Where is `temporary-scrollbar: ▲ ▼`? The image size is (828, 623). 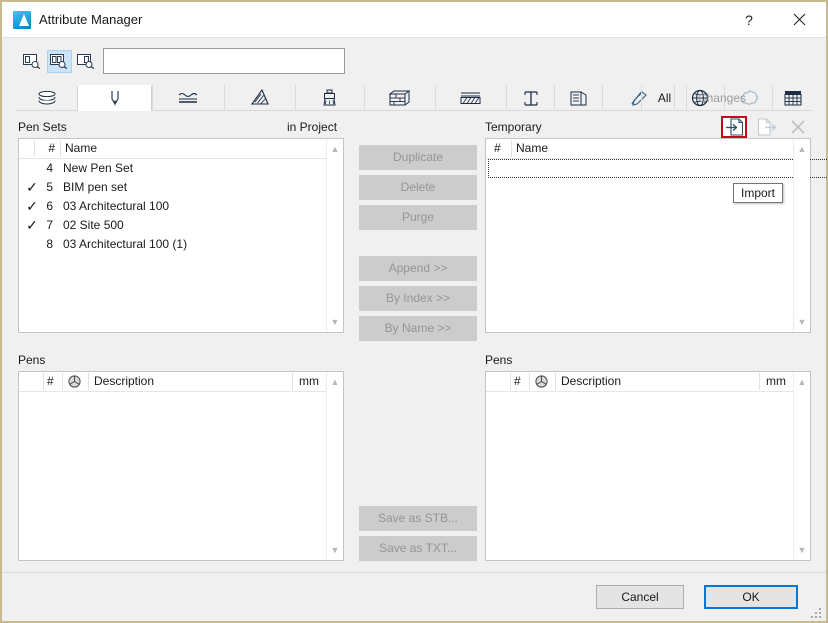 temporary-scrollbar: ▲ ▼ is located at coordinates (801, 235).